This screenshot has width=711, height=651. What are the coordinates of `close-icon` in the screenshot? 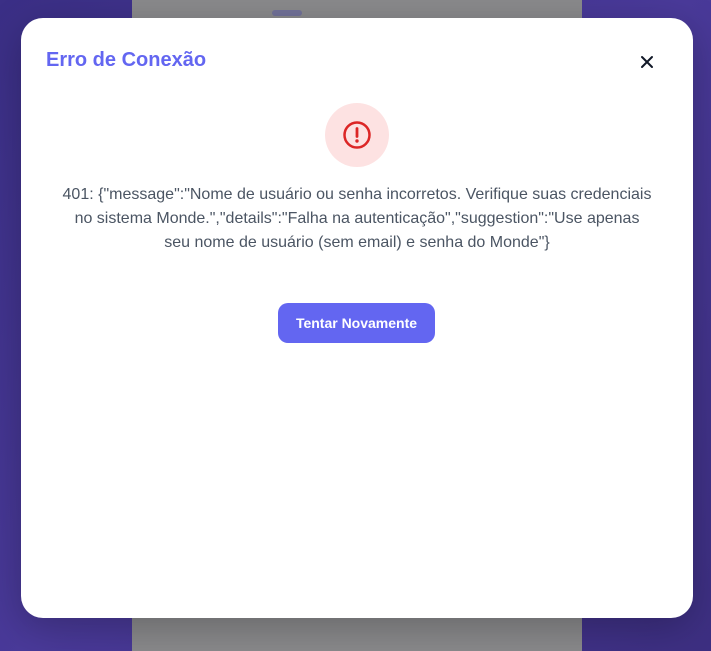 It's located at (647, 62).